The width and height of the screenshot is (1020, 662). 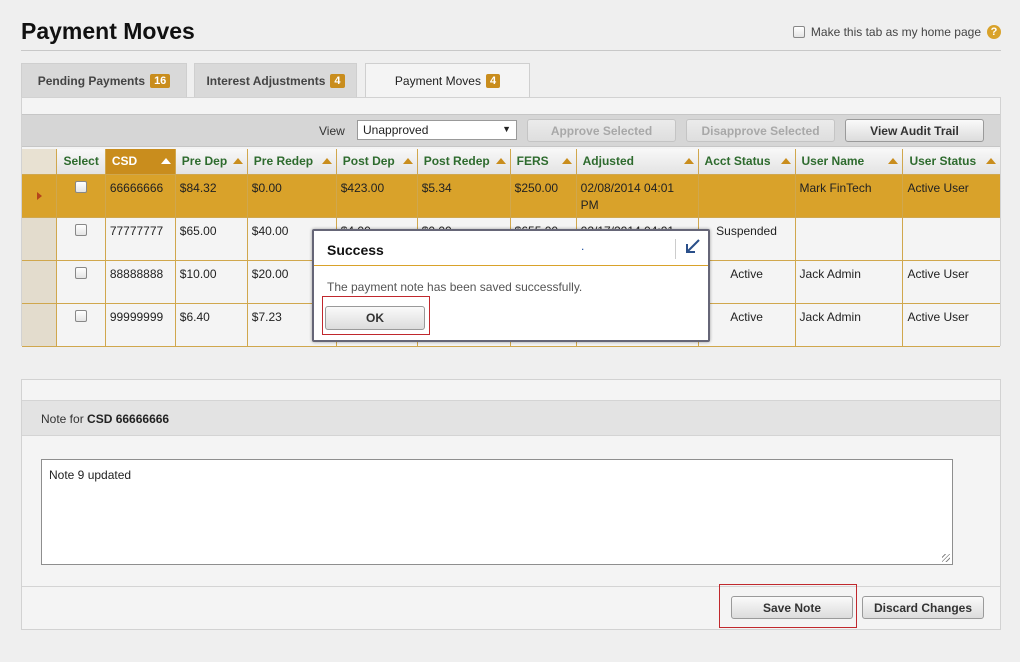 What do you see at coordinates (128, 419) in the screenshot?
I see `note-header-csd: CSD 66666666` at bounding box center [128, 419].